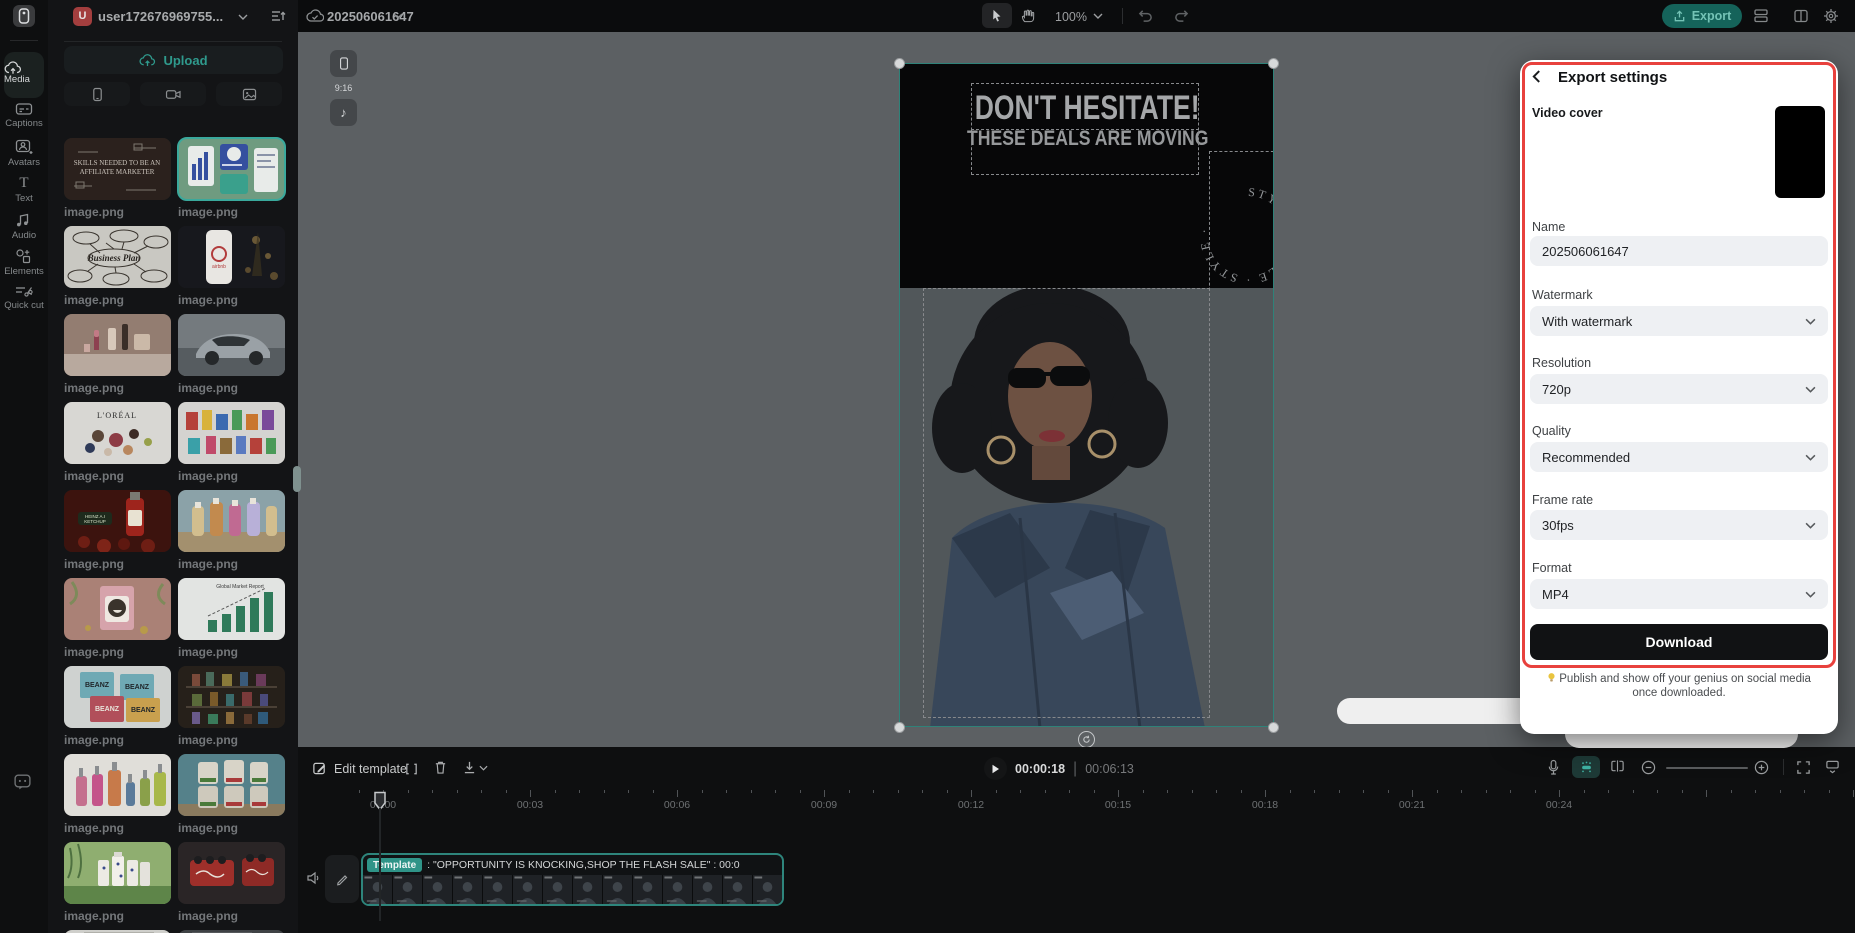 This screenshot has width=1855, height=933. Describe the element at coordinates (1586, 767) in the screenshot. I see `snap-toggle` at that location.